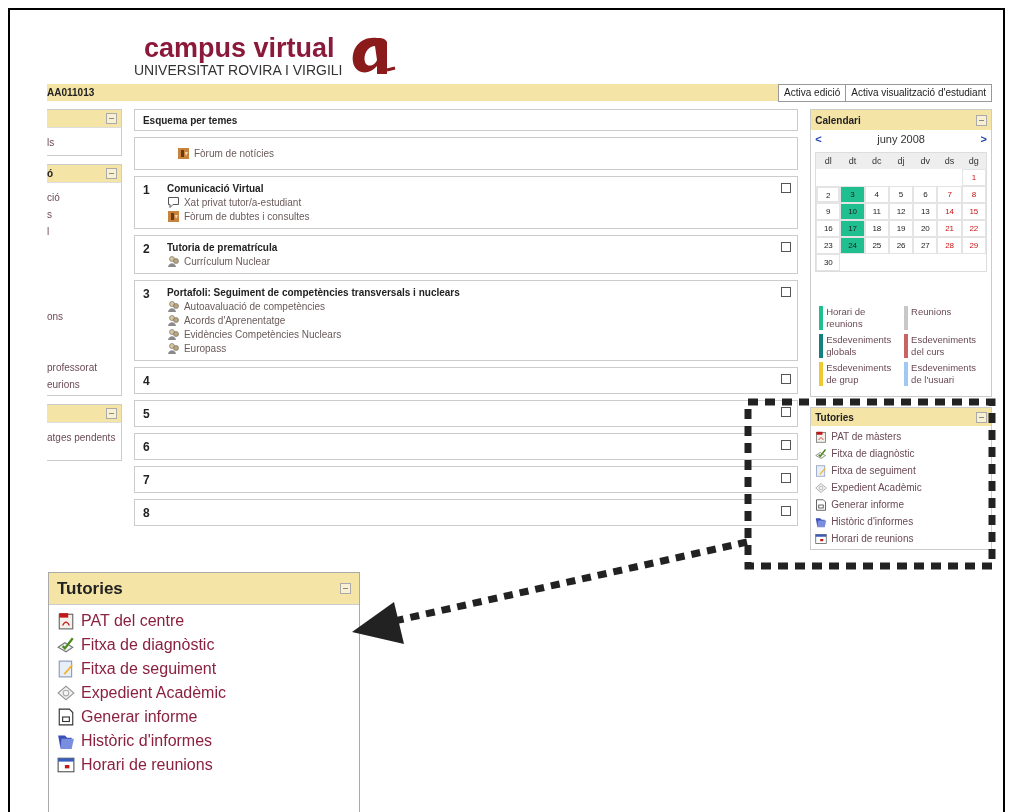 This screenshot has height=812, width=1013. What do you see at coordinates (949, 228) in the screenshot?
I see `calendar-day: 21` at bounding box center [949, 228].